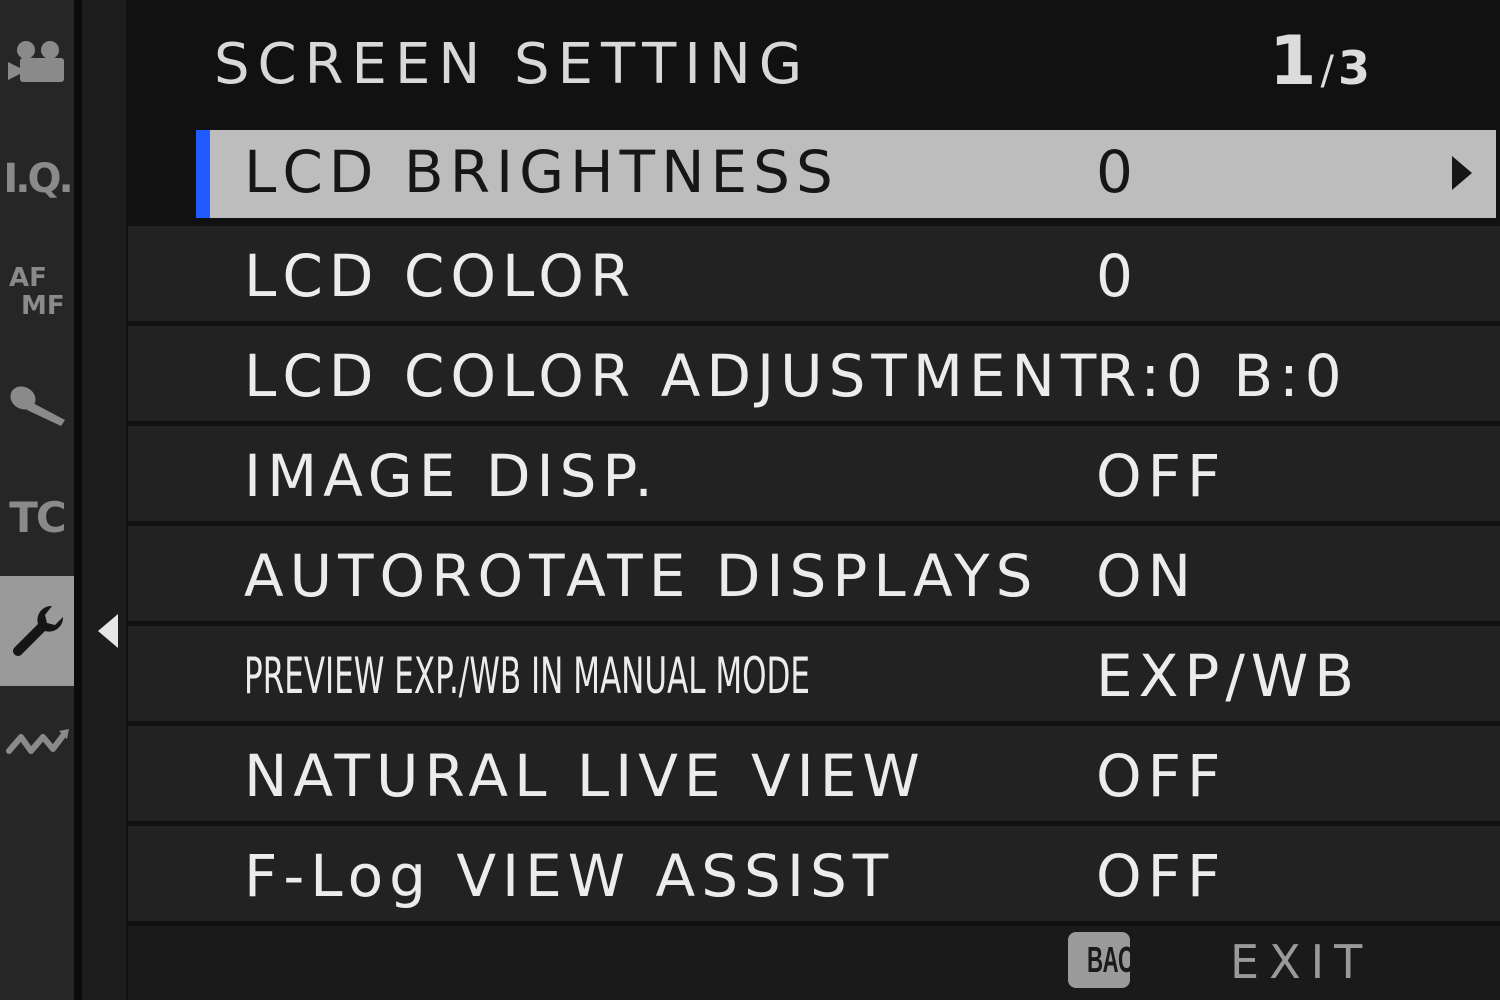  I want to click on microphone-glyph, so click(37, 406).